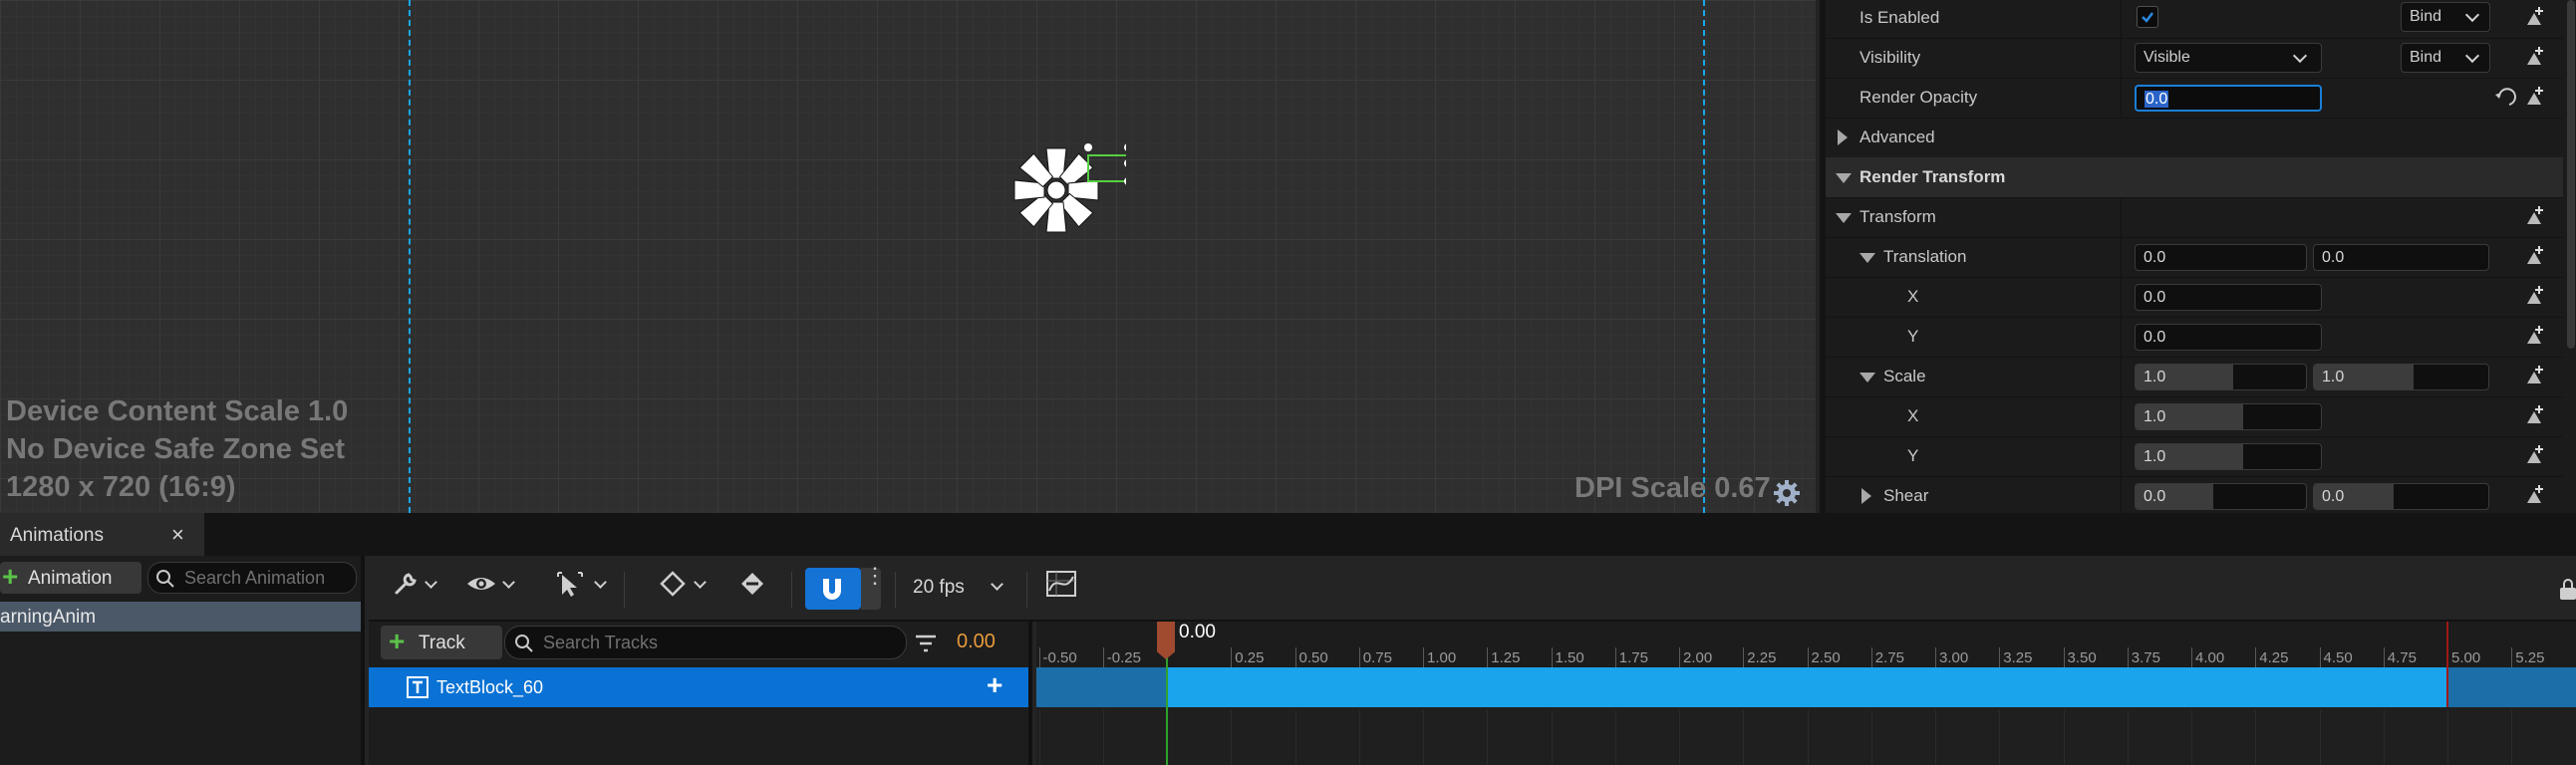 This screenshot has height=765, width=2576. What do you see at coordinates (752, 584) in the screenshot?
I see `autokey-icon` at bounding box center [752, 584].